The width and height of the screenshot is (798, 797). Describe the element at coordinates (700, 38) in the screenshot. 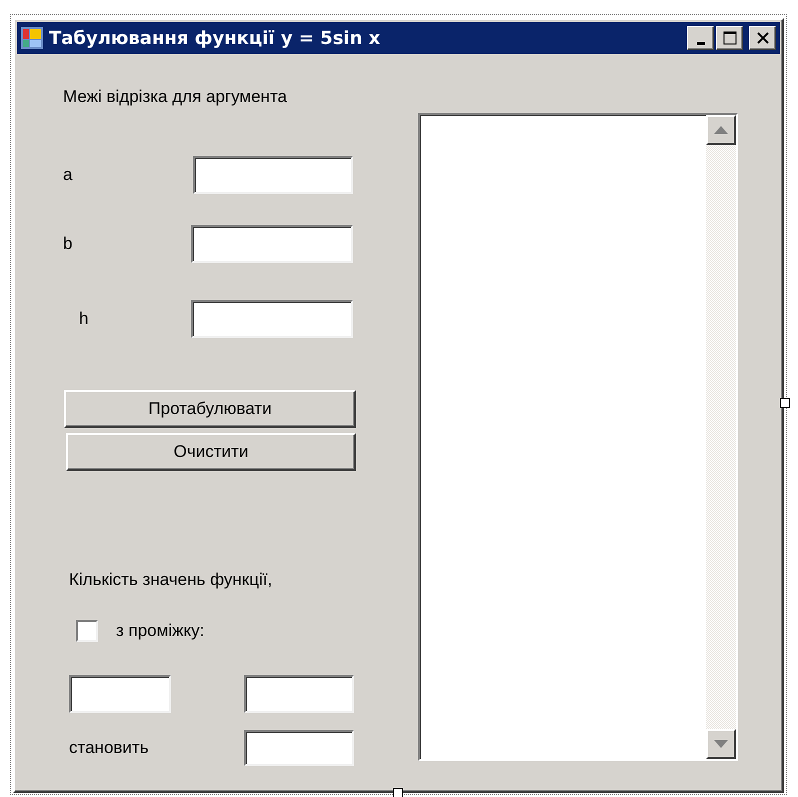

I see `minimize-button` at that location.